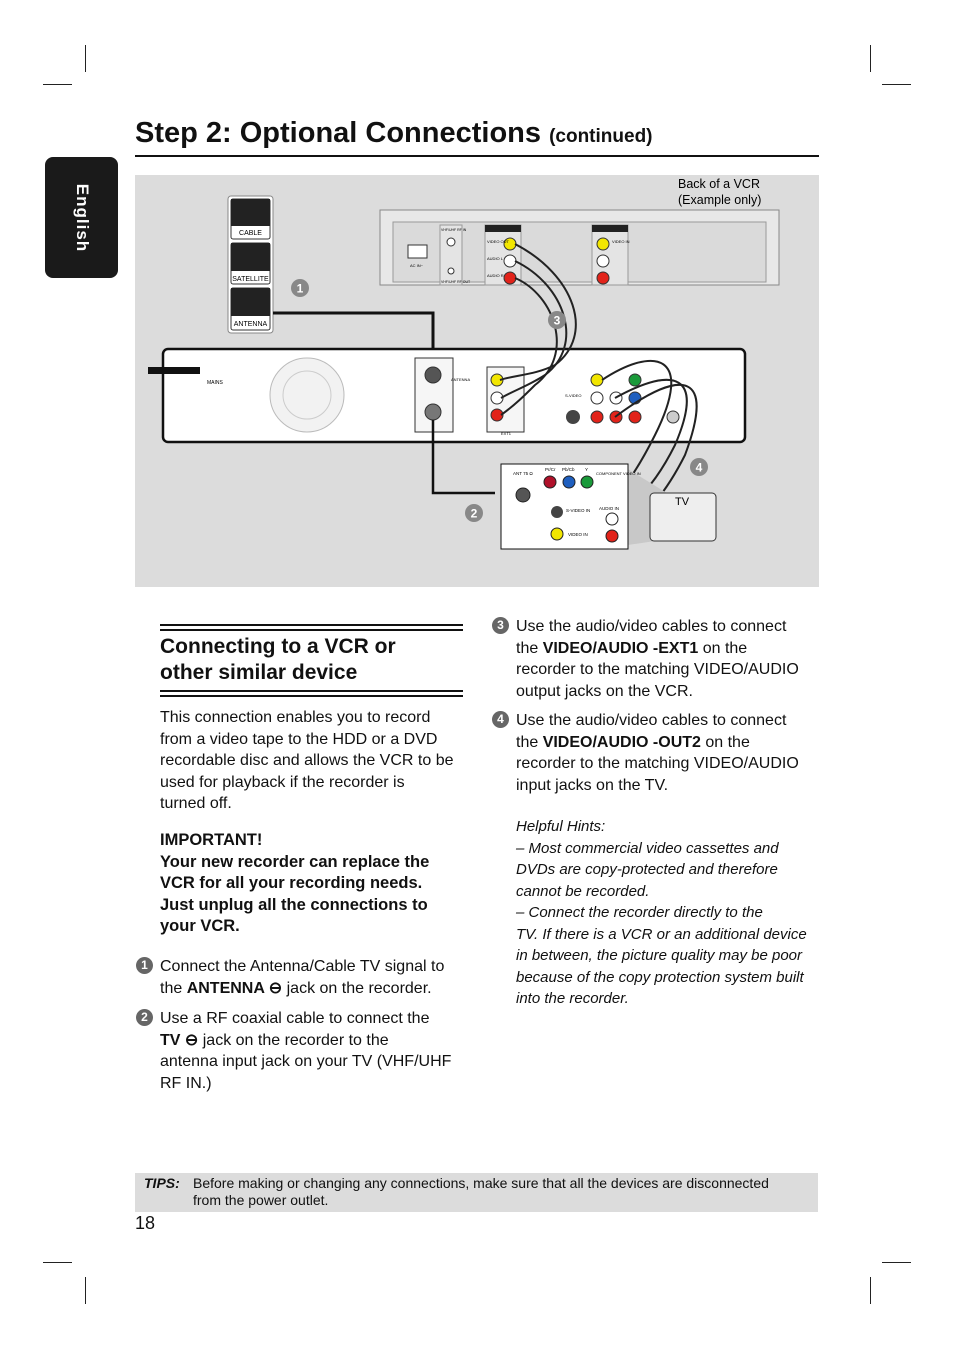 The image size is (954, 1347). I want to click on cable-label: CABLE, so click(250, 233).